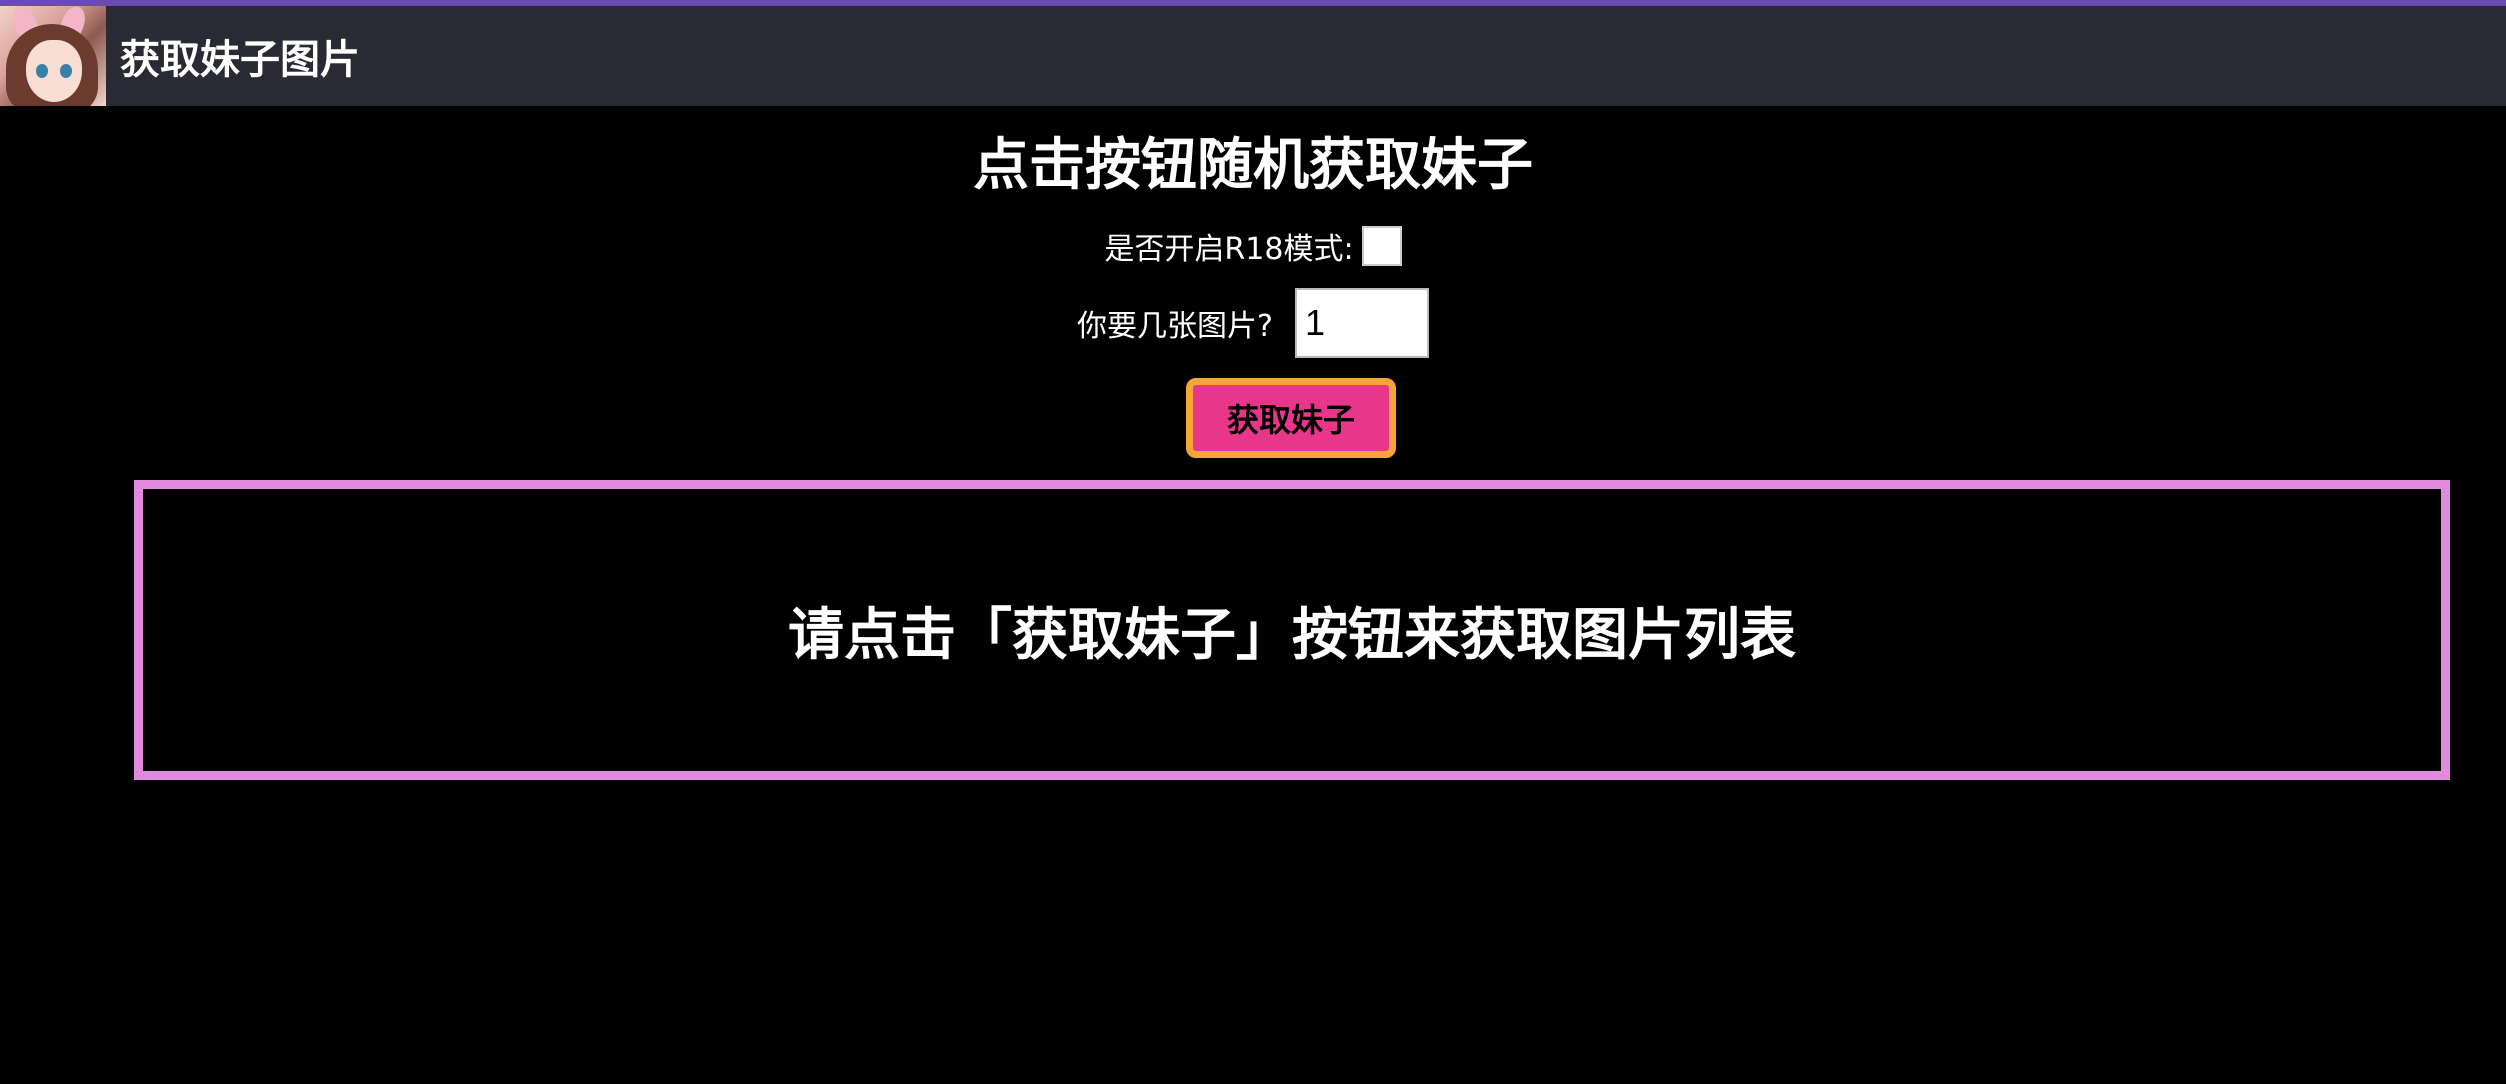 The width and height of the screenshot is (2506, 1084). What do you see at coordinates (54, 71) in the screenshot?
I see `avatar-face` at bounding box center [54, 71].